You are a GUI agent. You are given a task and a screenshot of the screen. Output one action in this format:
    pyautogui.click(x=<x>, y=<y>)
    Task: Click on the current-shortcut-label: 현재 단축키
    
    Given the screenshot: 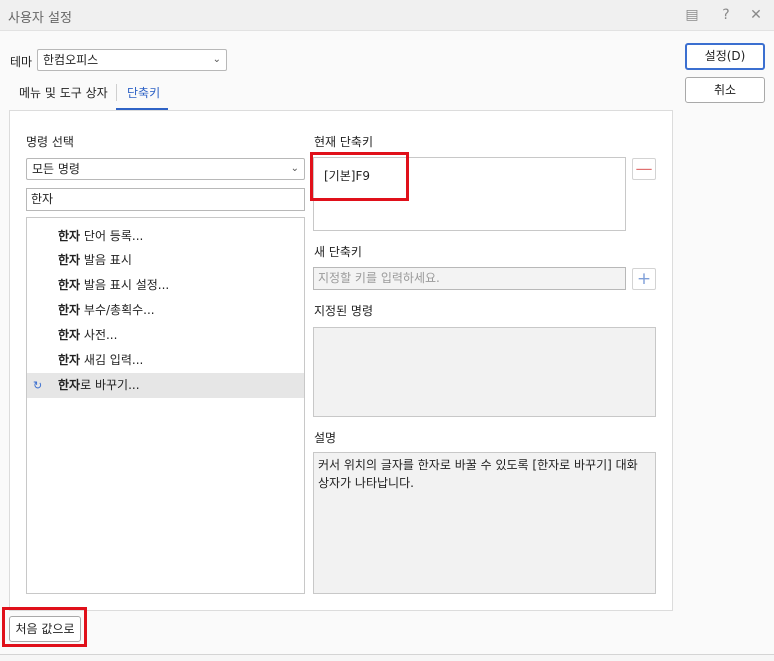 What is the action you would take?
    pyautogui.click(x=344, y=142)
    